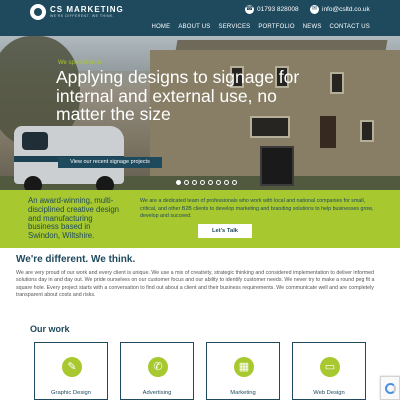 The image size is (400, 400). I want to click on logo-mark-icon, so click(38, 12).